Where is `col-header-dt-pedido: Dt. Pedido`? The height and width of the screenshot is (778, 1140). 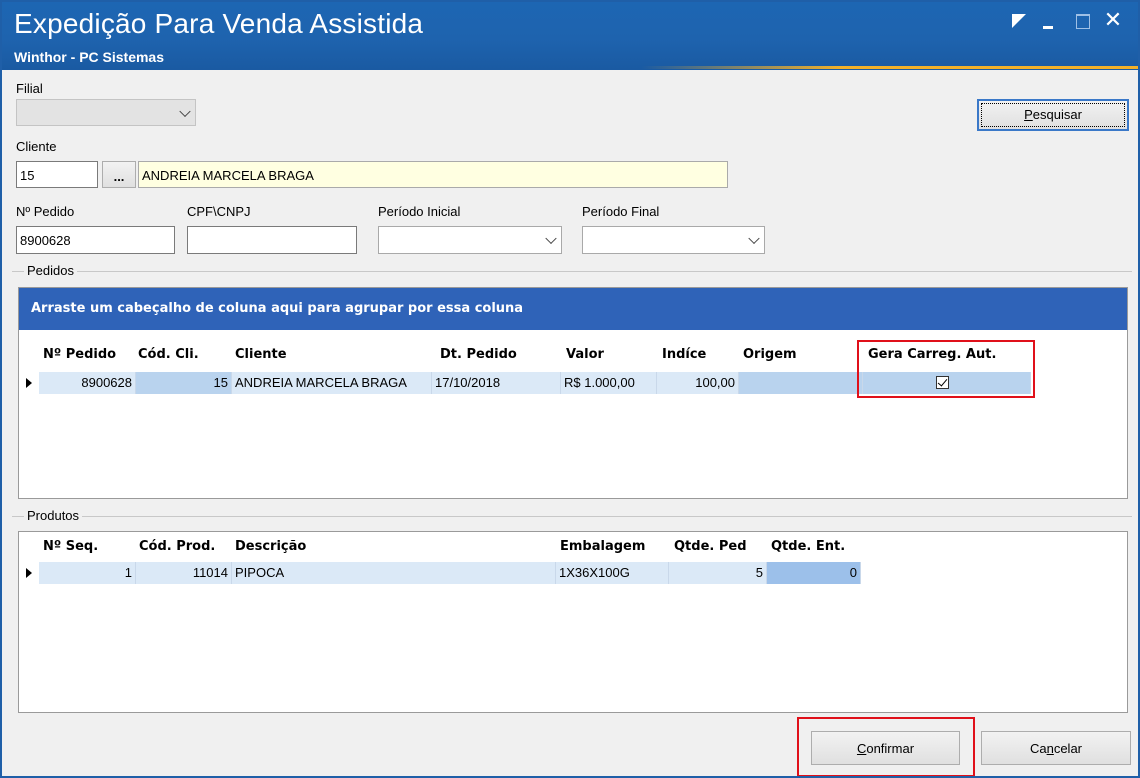 col-header-dt-pedido: Dt. Pedido is located at coordinates (478, 354).